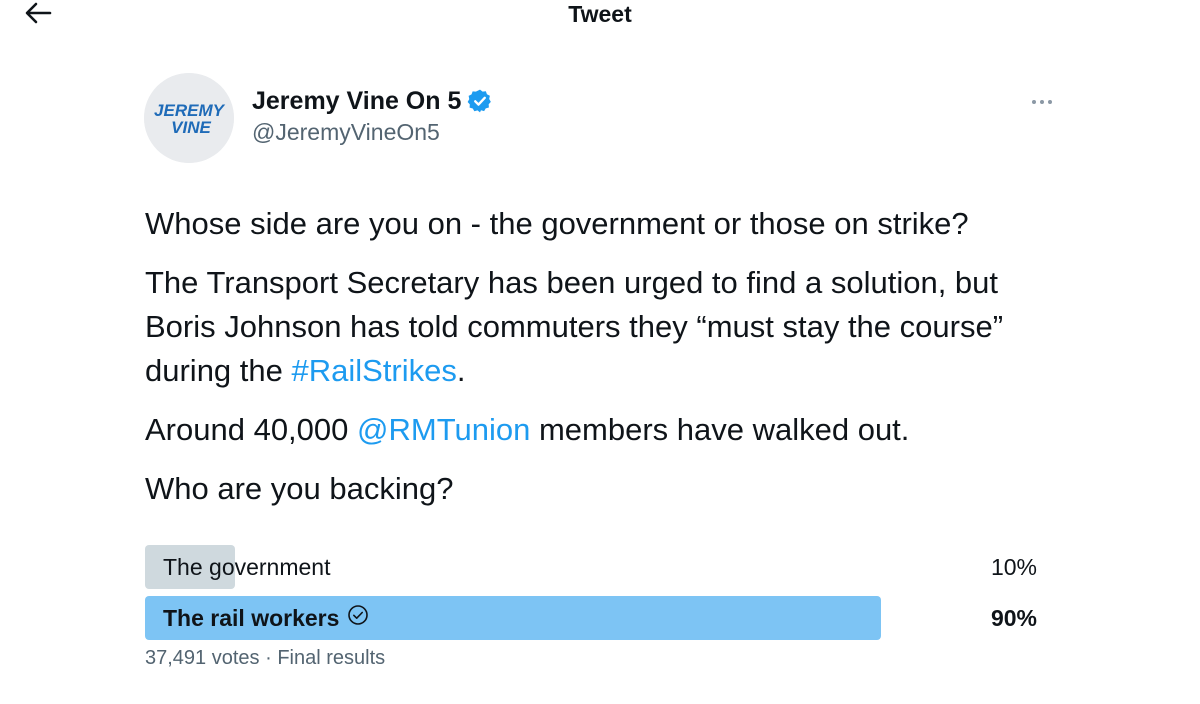 Image resolution: width=1200 pixels, height=704 pixels. What do you see at coordinates (358, 618) in the screenshot?
I see `check-circle-icon` at bounding box center [358, 618].